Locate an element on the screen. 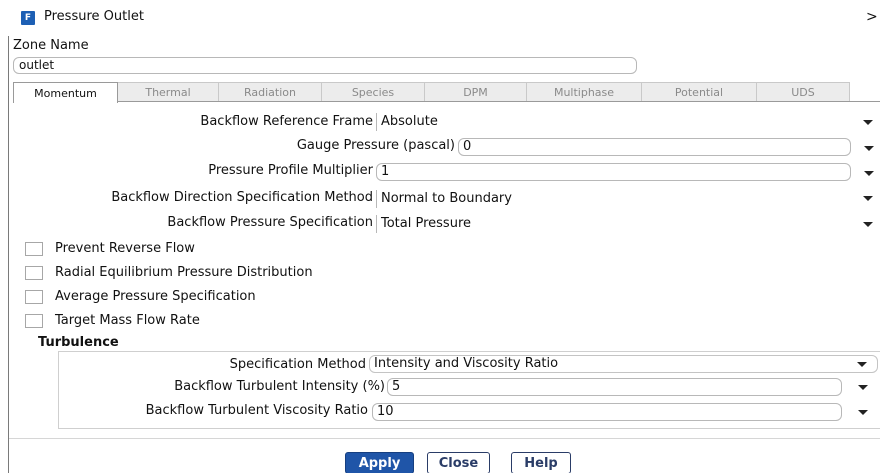 This screenshot has height=473, width=880. average-pressure-label: Average Pressure Specification is located at coordinates (155, 296).